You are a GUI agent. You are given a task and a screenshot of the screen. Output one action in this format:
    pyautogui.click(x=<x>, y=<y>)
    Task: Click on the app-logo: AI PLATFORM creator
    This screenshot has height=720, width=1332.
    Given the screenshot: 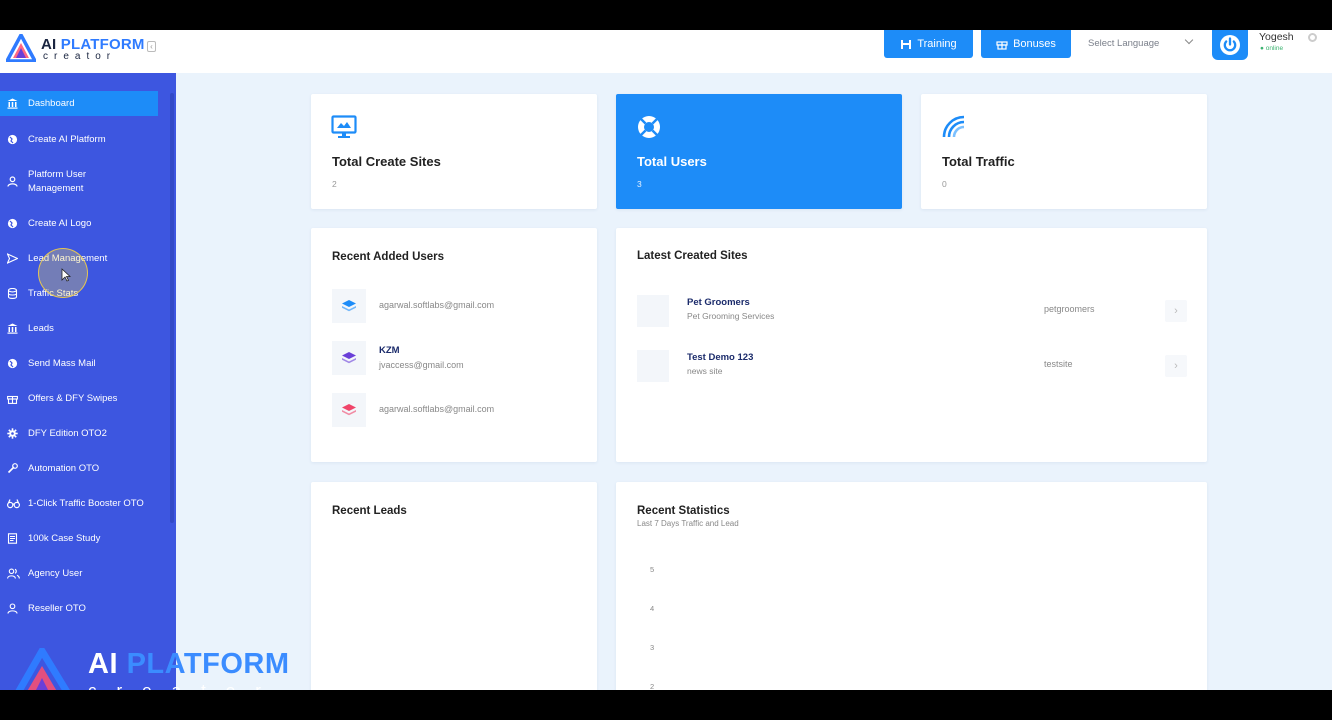 What is the action you would take?
    pyautogui.click(x=81, y=50)
    